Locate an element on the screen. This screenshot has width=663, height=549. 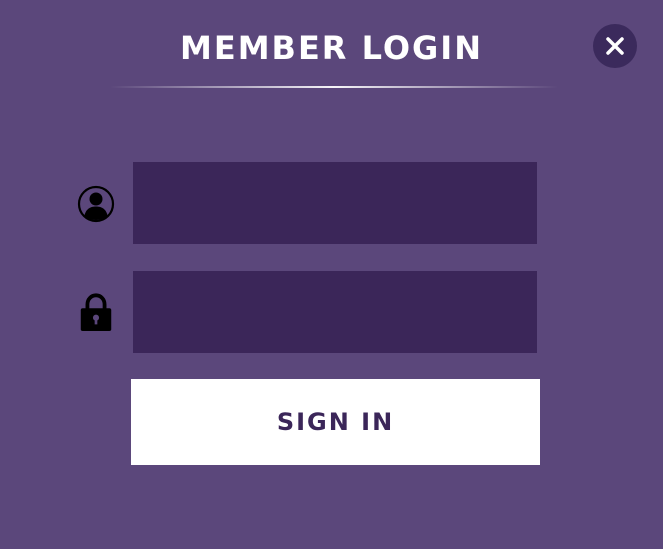
close-button is located at coordinates (615, 46).